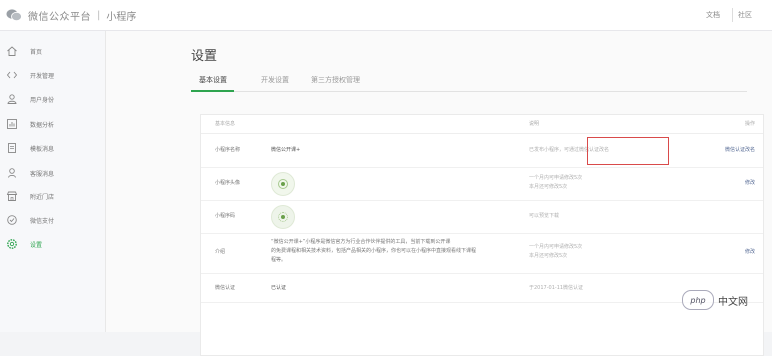 The width and height of the screenshot is (772, 356). What do you see at coordinates (534, 124) in the screenshot?
I see `column-header: 说明` at bounding box center [534, 124].